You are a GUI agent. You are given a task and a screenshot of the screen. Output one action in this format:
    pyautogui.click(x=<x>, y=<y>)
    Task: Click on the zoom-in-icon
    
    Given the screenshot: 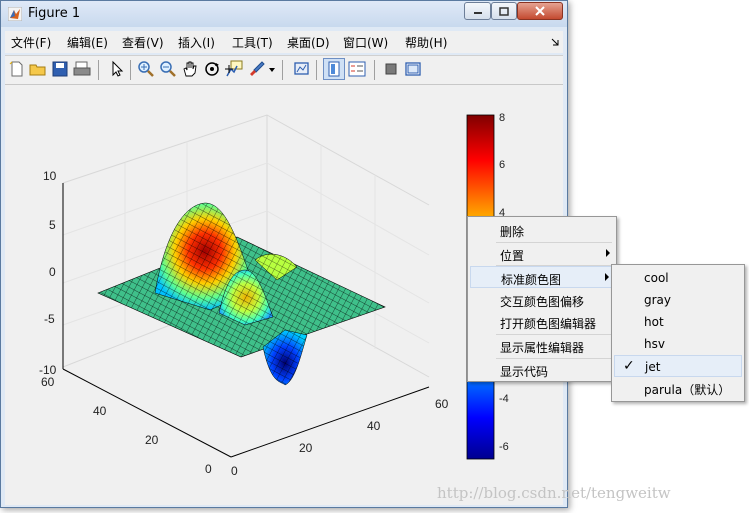 What is the action you would take?
    pyautogui.click(x=146, y=69)
    